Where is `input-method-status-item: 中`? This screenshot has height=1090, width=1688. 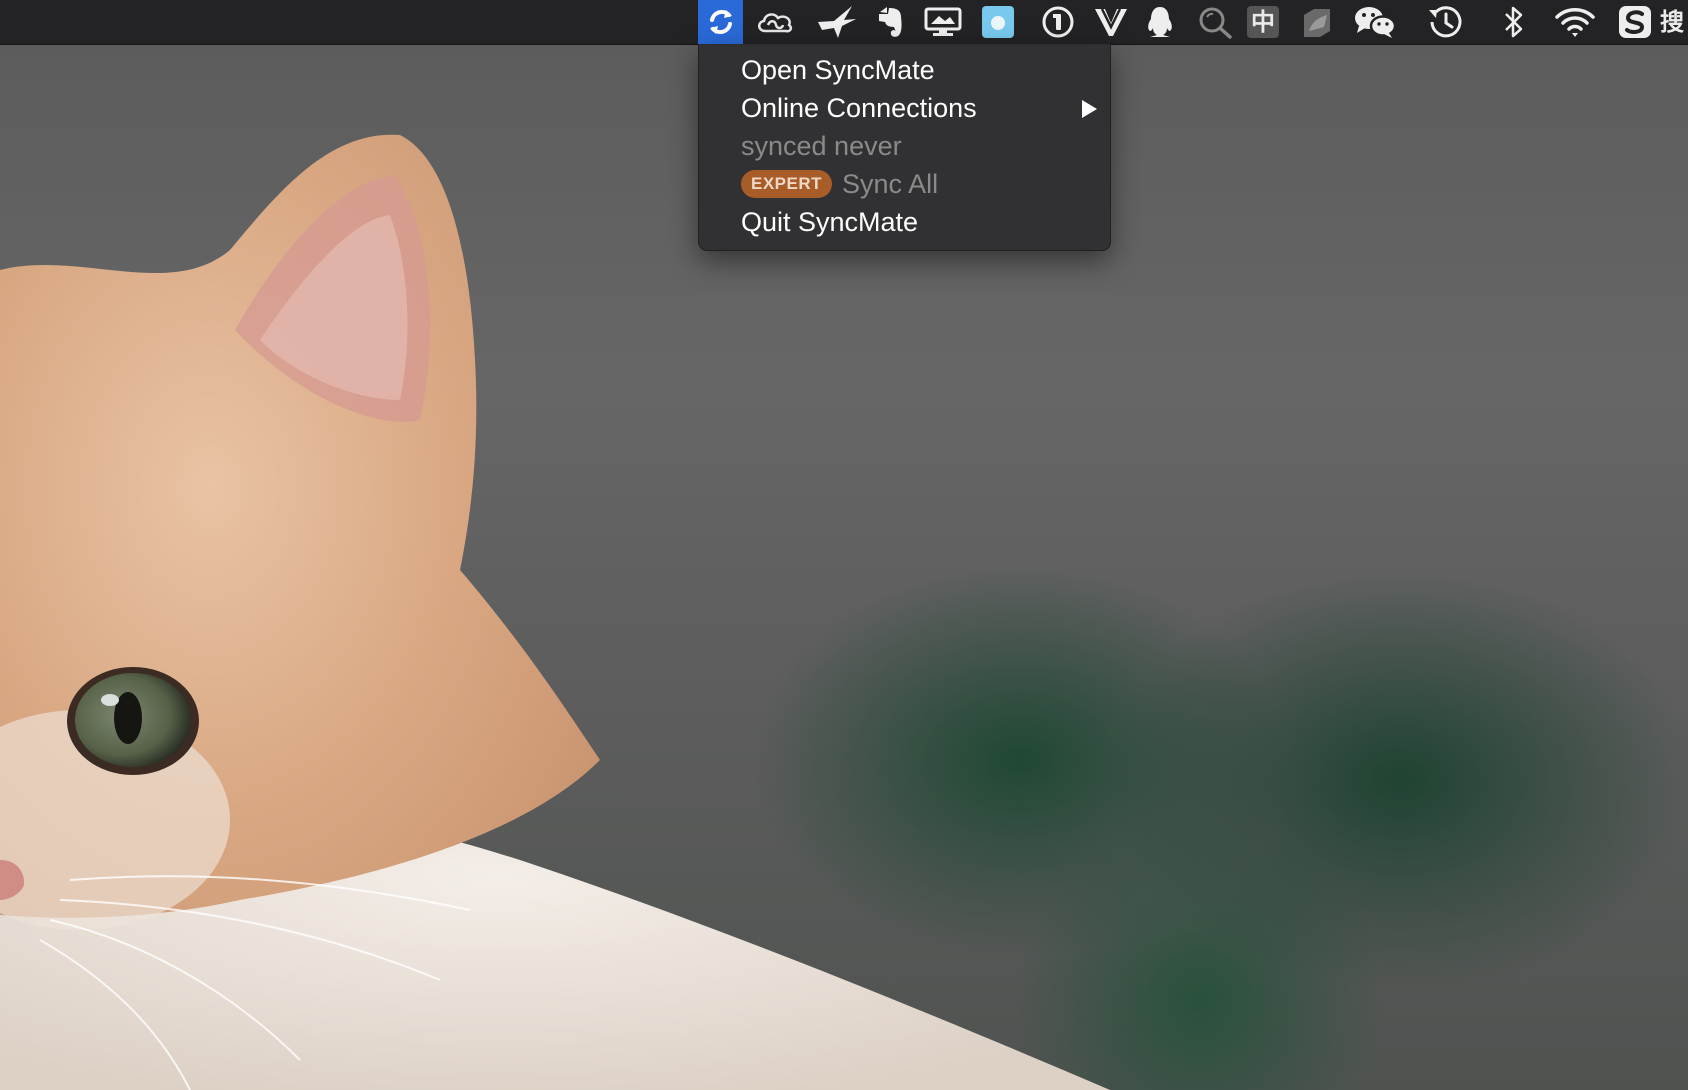
input-method-status-item: 中 is located at coordinates (1263, 22).